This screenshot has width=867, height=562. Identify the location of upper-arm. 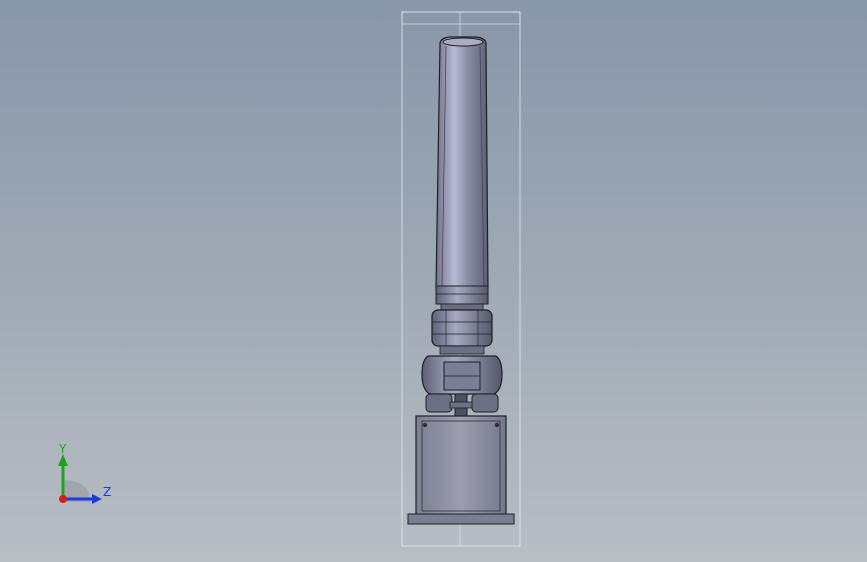
(462, 162).